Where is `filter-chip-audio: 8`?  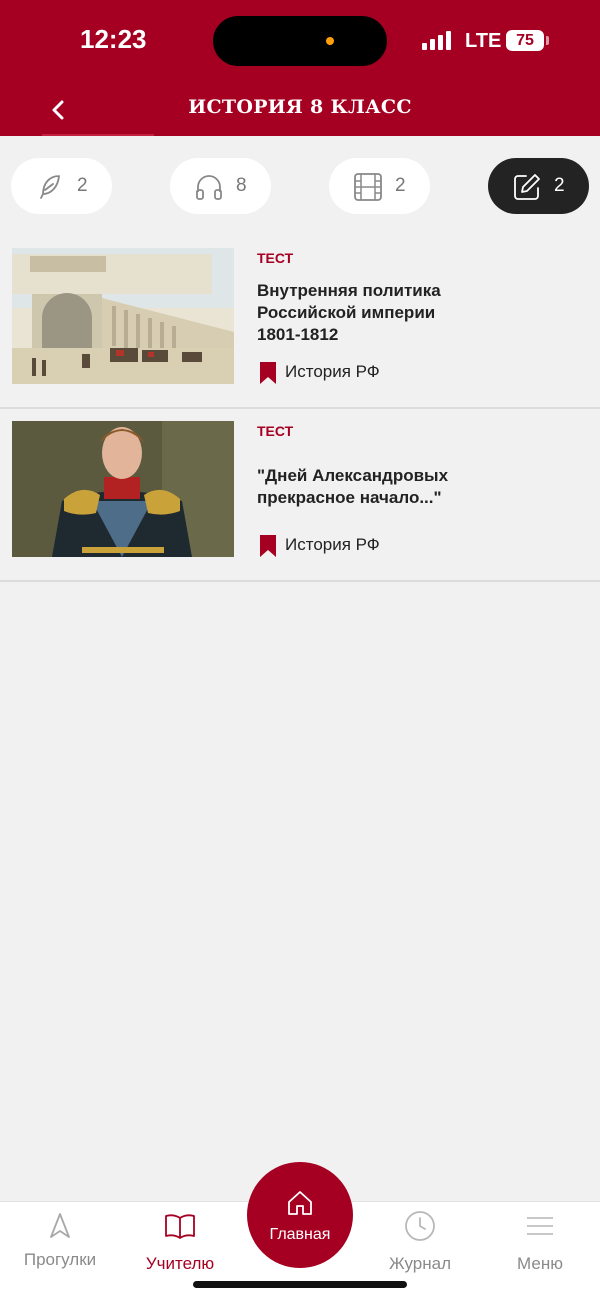
filter-chip-audio: 8 is located at coordinates (220, 186).